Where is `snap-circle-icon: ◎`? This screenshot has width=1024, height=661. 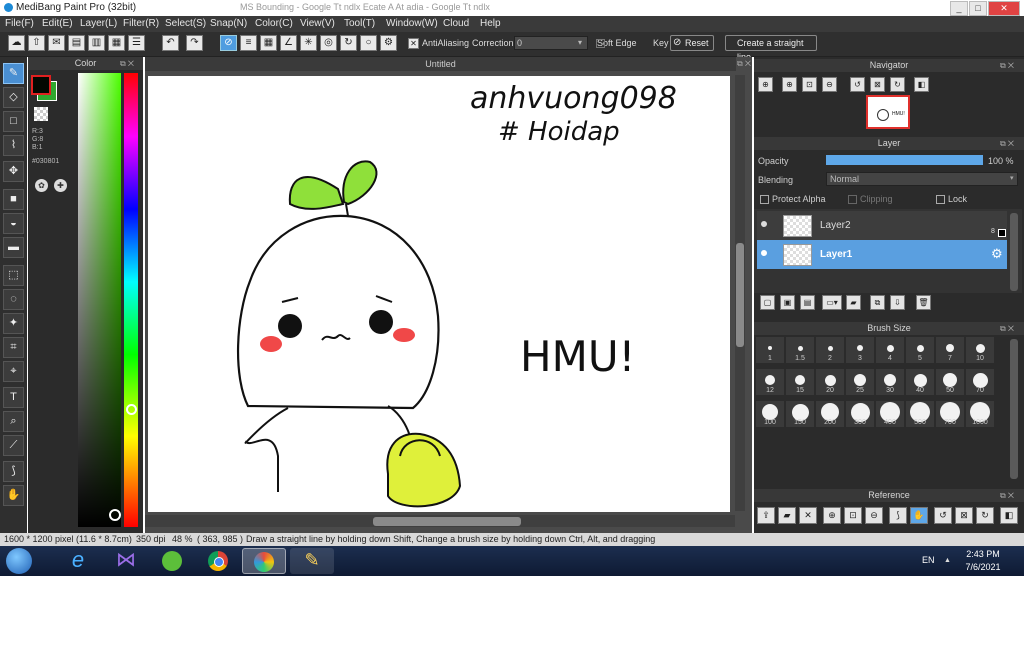 snap-circle-icon: ◎ is located at coordinates (328, 43).